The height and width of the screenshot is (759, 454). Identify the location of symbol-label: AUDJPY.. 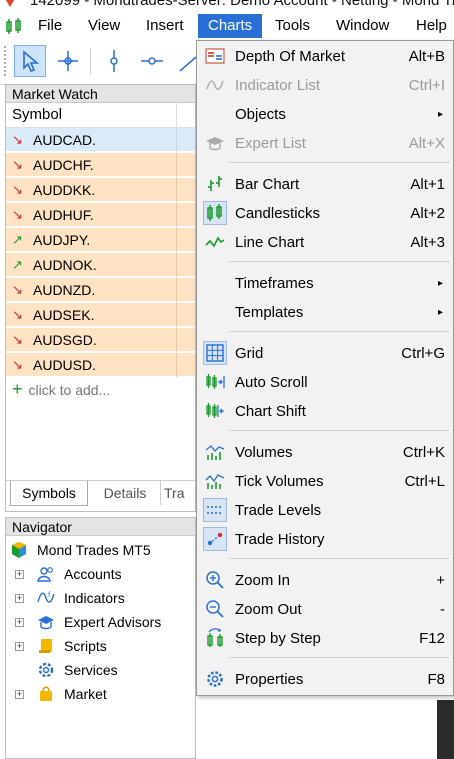
(62, 240).